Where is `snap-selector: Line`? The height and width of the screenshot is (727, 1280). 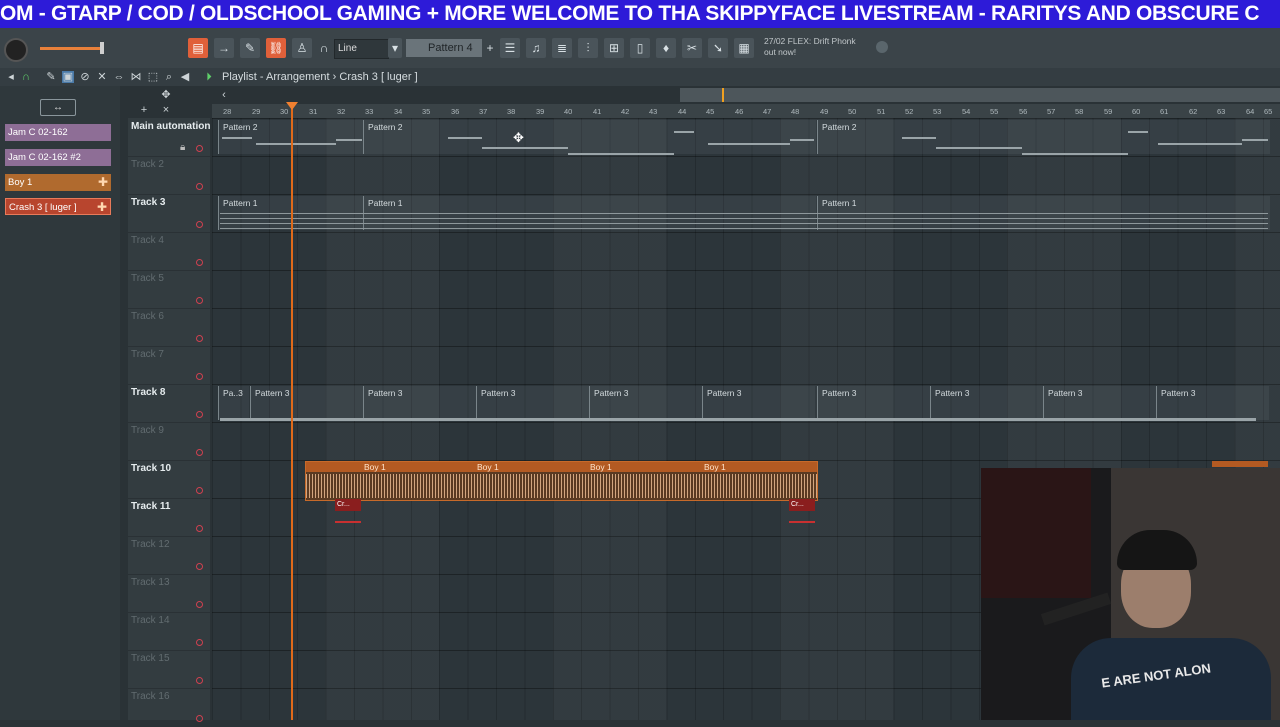 snap-selector: Line is located at coordinates (361, 49).